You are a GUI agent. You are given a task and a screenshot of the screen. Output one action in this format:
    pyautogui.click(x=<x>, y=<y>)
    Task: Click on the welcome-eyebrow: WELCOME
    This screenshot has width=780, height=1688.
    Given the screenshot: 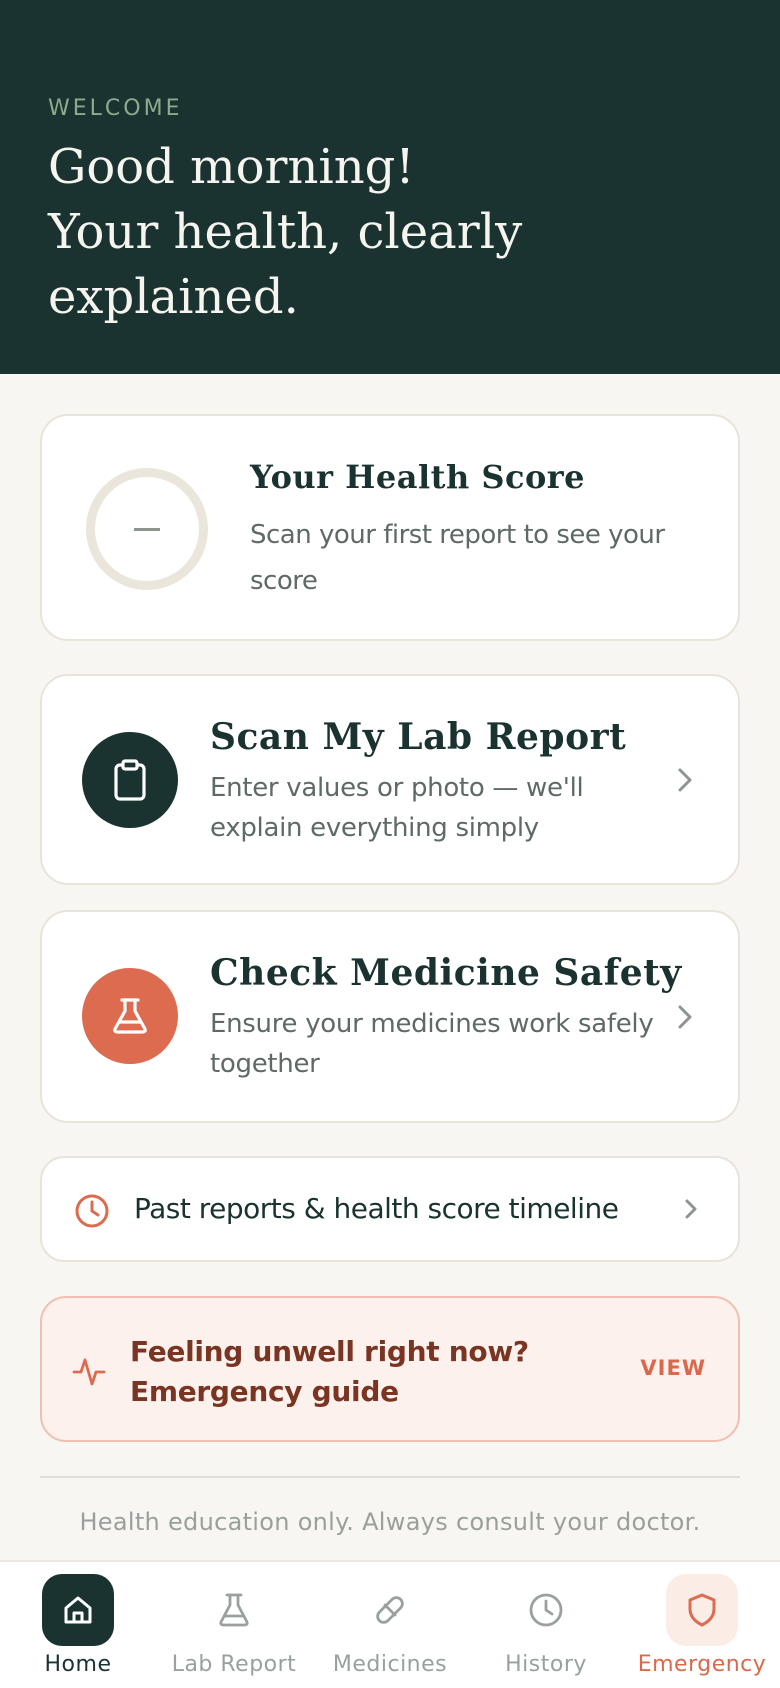 What is the action you would take?
    pyautogui.click(x=115, y=108)
    